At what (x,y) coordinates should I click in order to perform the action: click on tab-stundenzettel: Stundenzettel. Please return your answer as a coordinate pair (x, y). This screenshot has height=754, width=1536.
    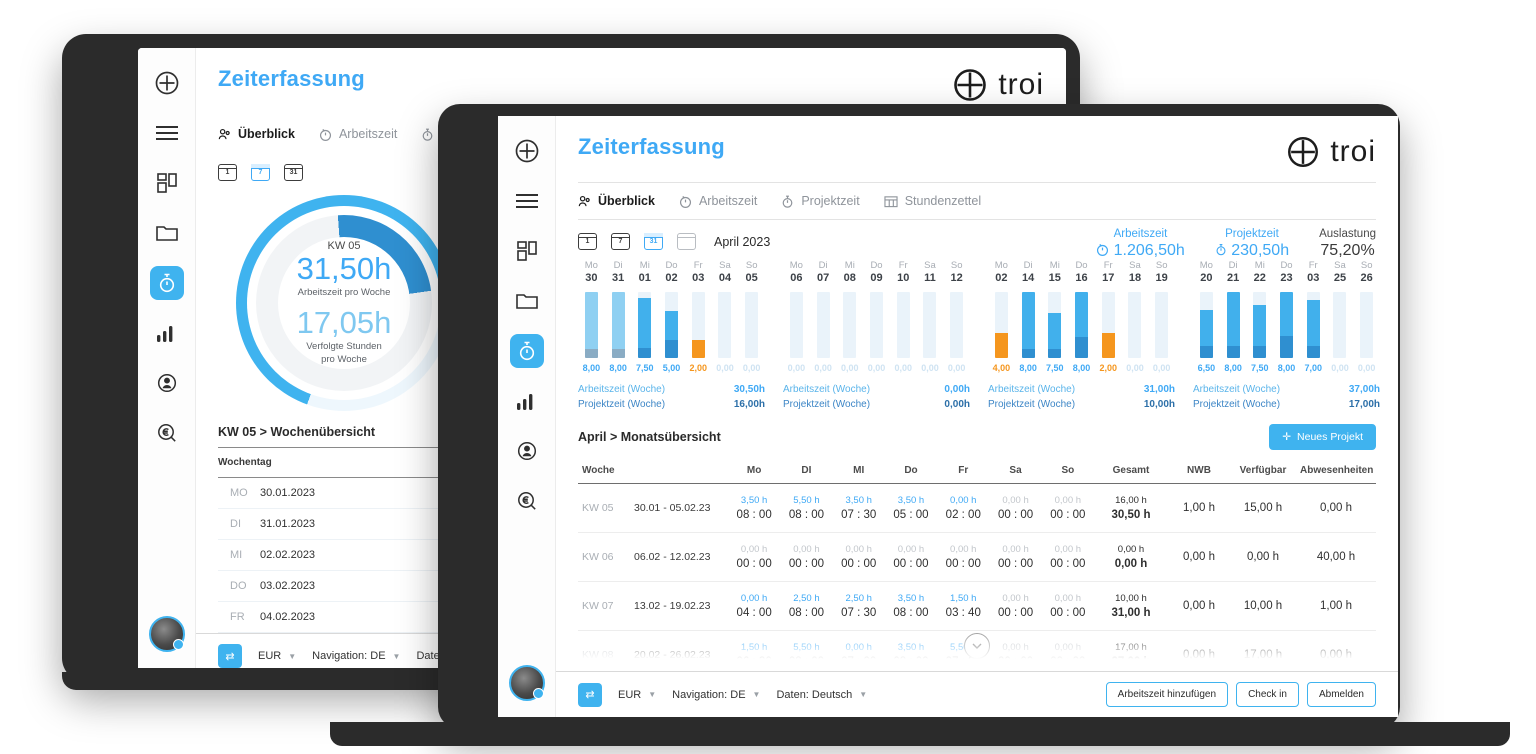
    Looking at the image, I should click on (932, 201).